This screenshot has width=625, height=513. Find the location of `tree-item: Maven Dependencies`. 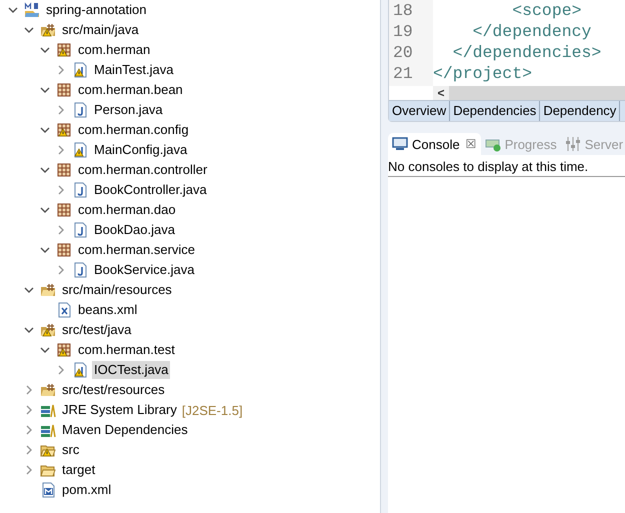

tree-item: Maven Dependencies is located at coordinates (125, 430).